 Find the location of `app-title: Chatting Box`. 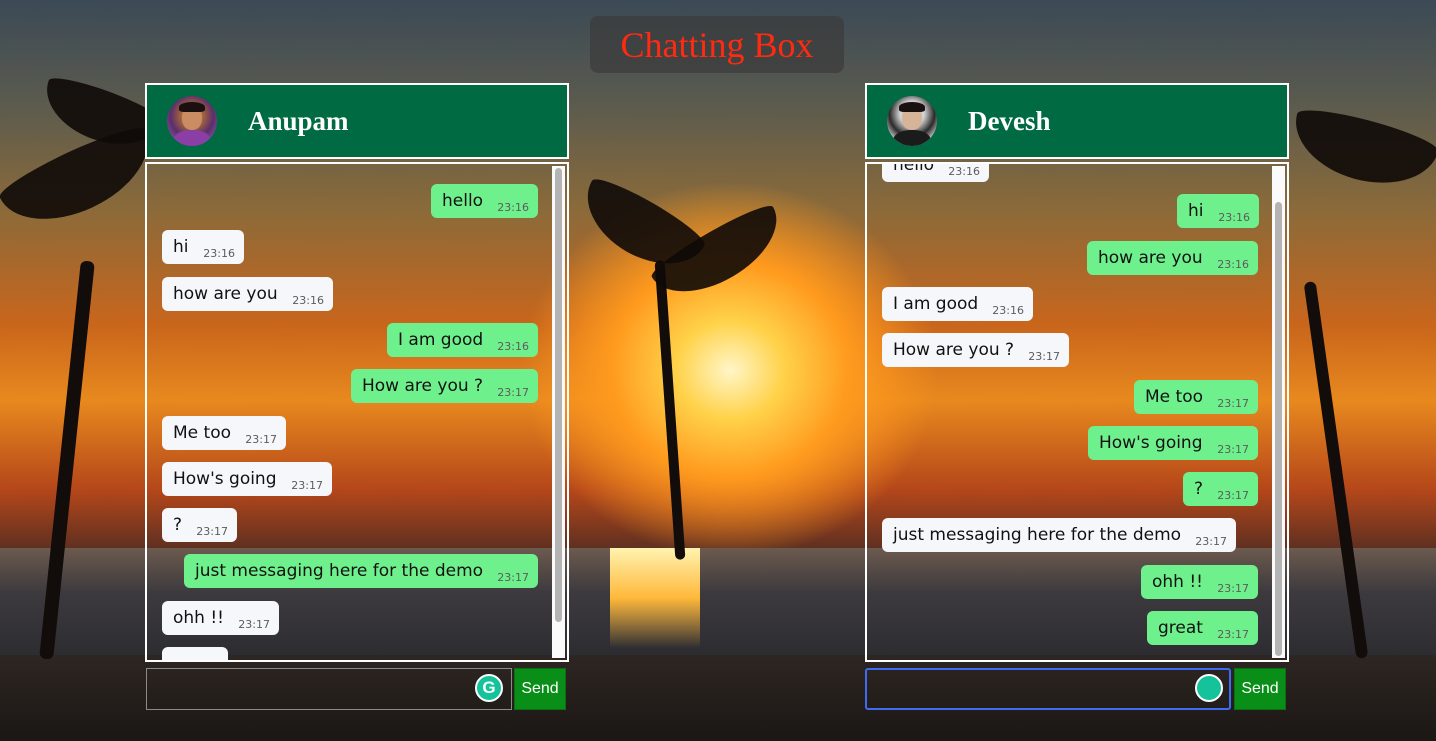

app-title: Chatting Box is located at coordinates (717, 44).